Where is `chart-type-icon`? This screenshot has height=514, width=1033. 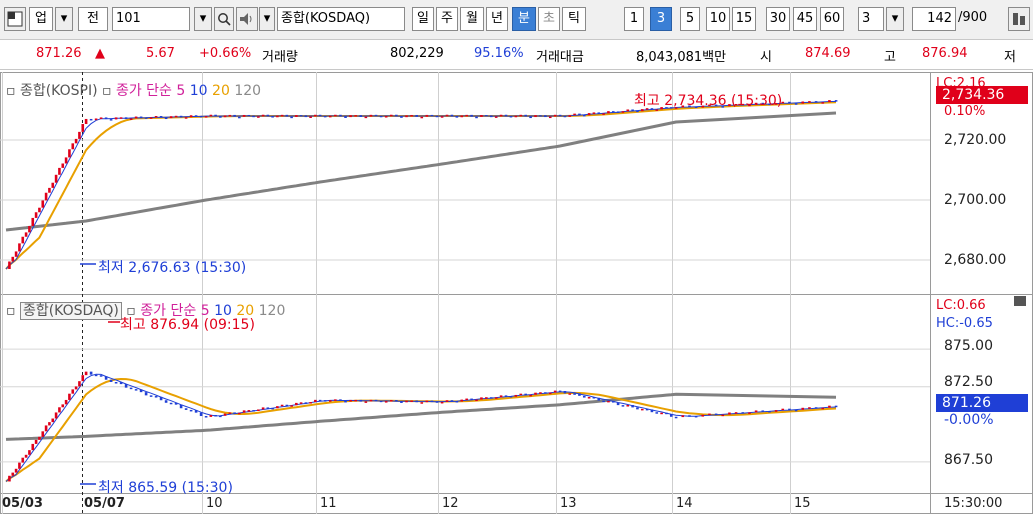
chart-type-icon is located at coordinates (15, 19).